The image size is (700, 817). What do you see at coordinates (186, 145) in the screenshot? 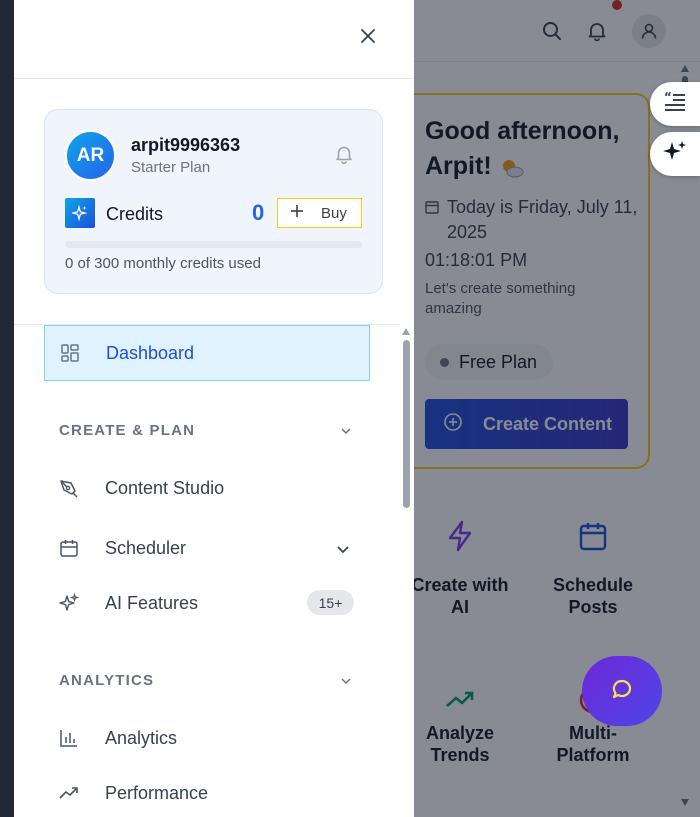
I see `username: arpit9996363` at bounding box center [186, 145].